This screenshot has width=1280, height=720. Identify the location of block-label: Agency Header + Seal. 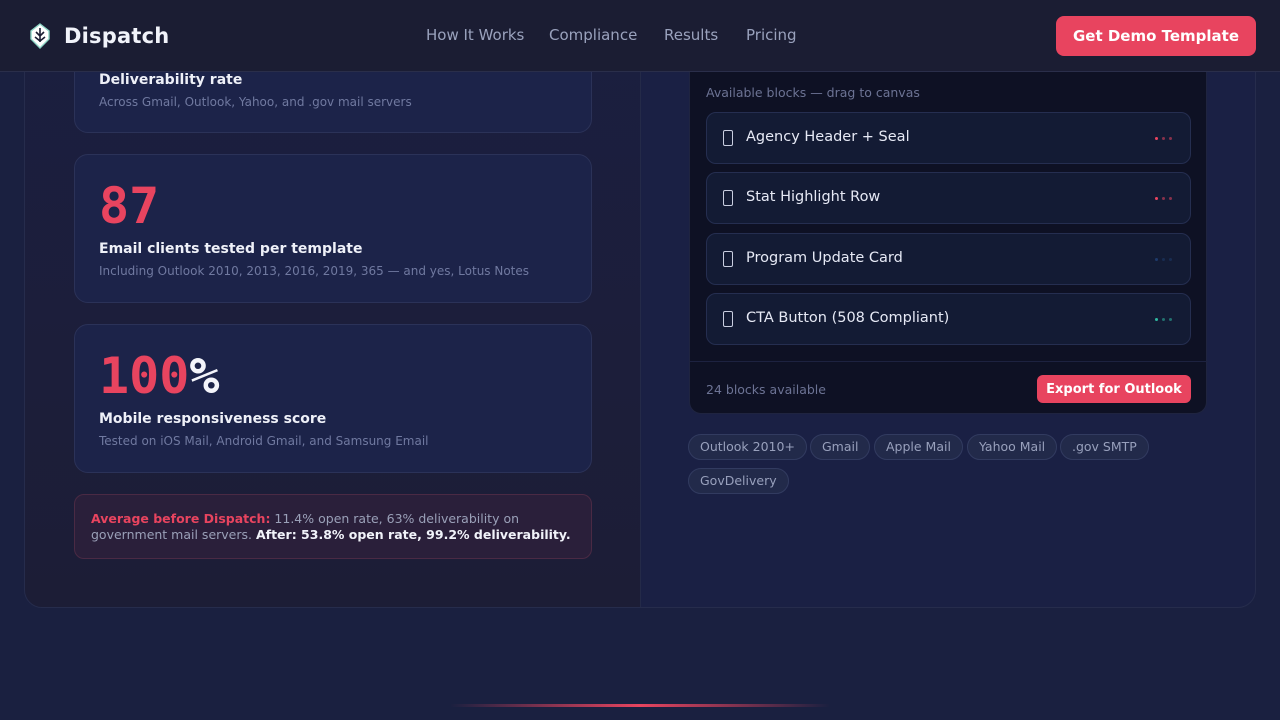
(828, 137).